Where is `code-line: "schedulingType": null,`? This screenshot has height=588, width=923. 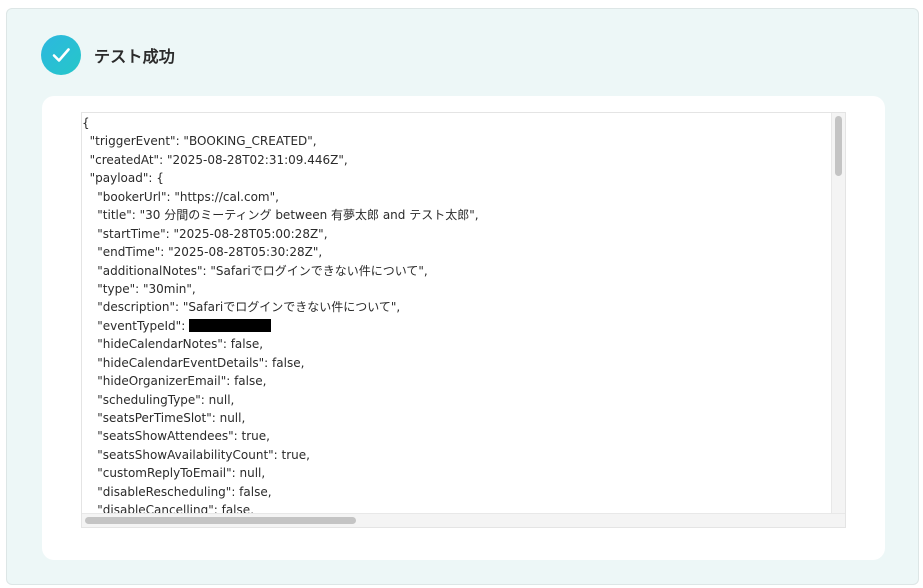
code-line: "schedulingType": null, is located at coordinates (158, 399).